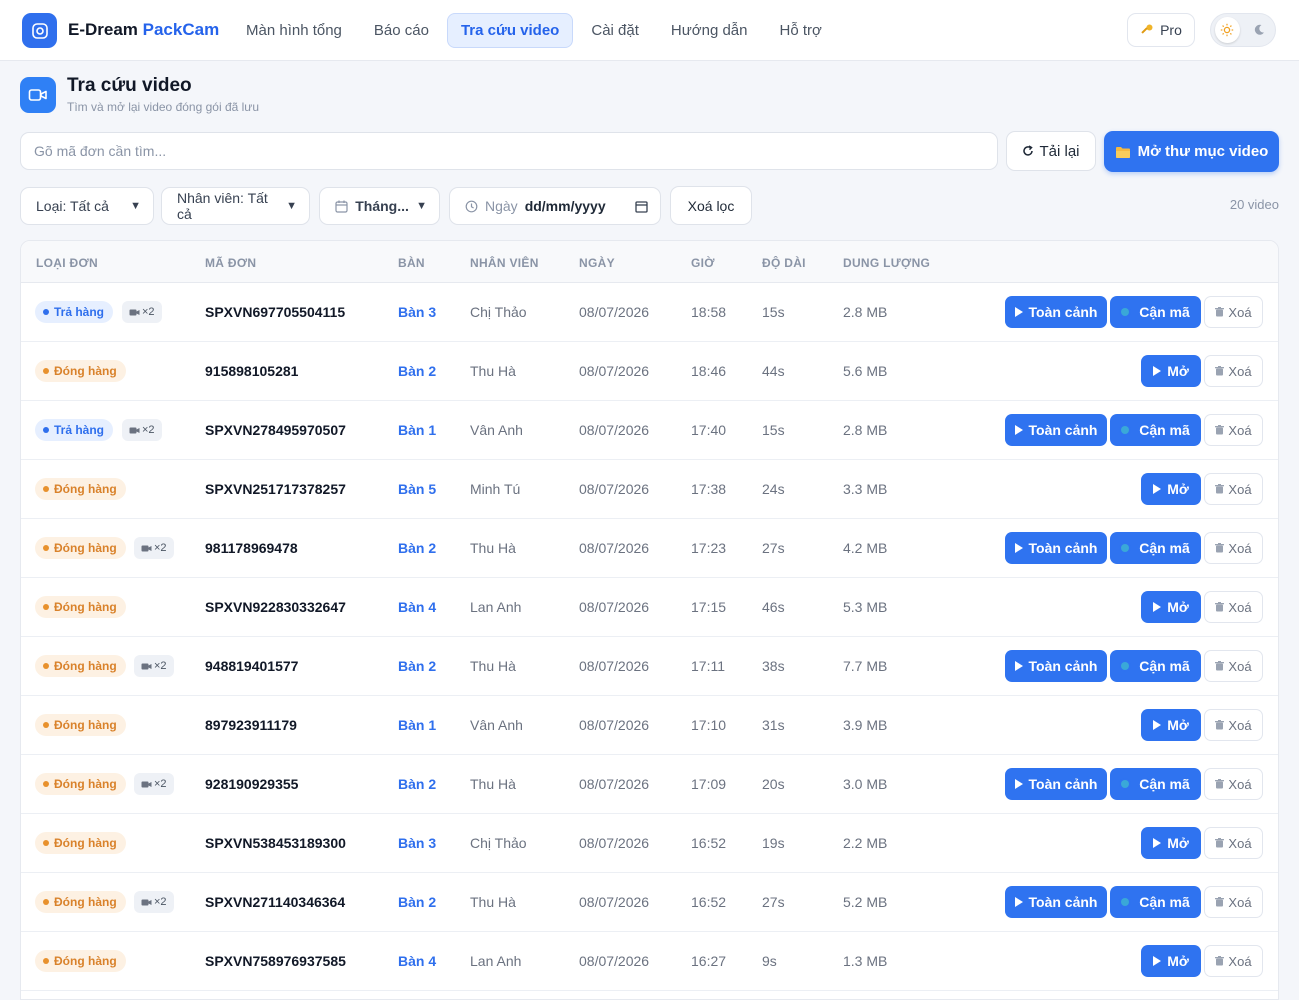 This screenshot has height=1000, width=1299. Describe the element at coordinates (615, 30) in the screenshot. I see `nav-item-settings: Cài đặt` at that location.